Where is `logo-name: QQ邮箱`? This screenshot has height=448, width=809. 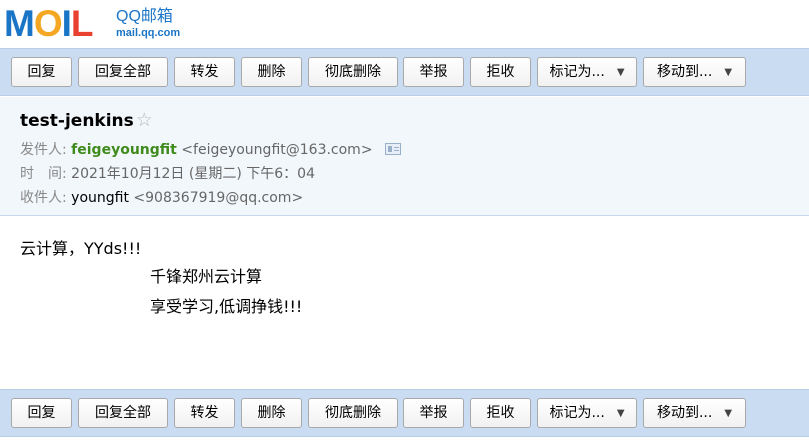 logo-name: QQ邮箱 is located at coordinates (144, 16).